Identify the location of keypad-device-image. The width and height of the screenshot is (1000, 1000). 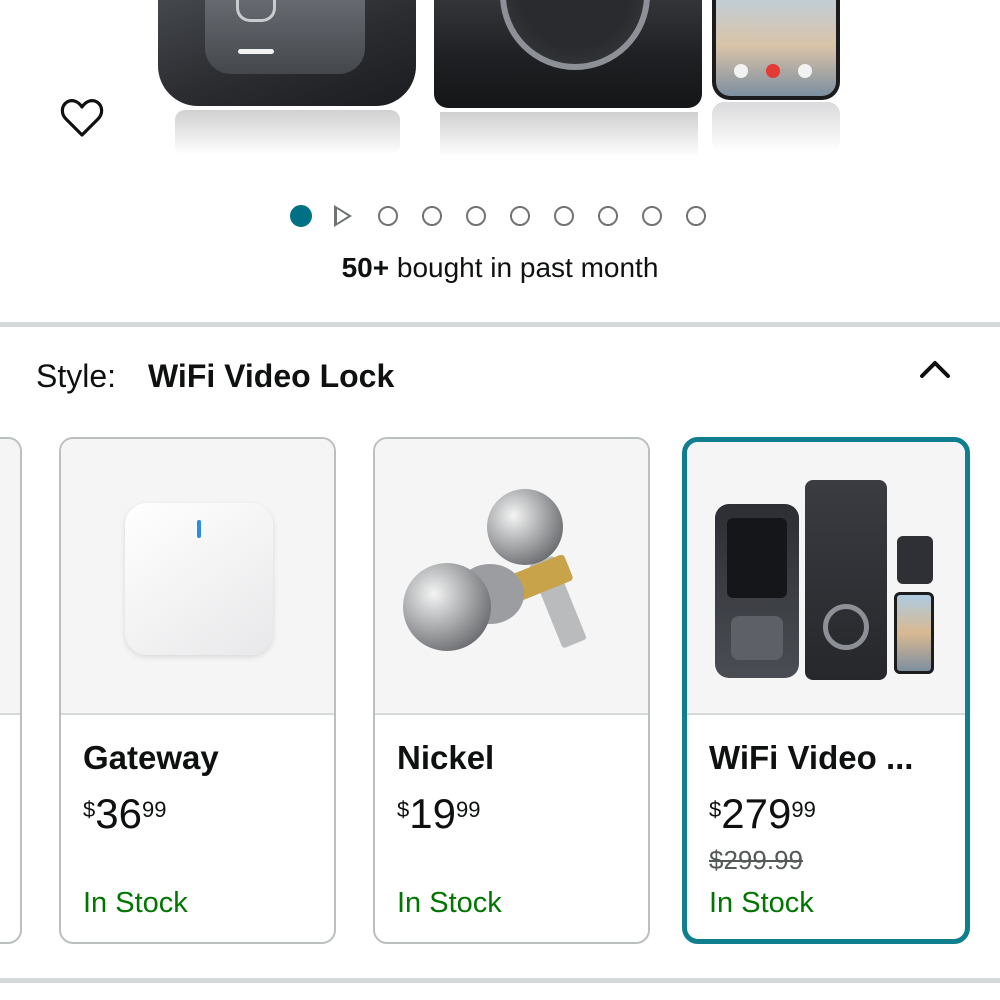
(757, 591).